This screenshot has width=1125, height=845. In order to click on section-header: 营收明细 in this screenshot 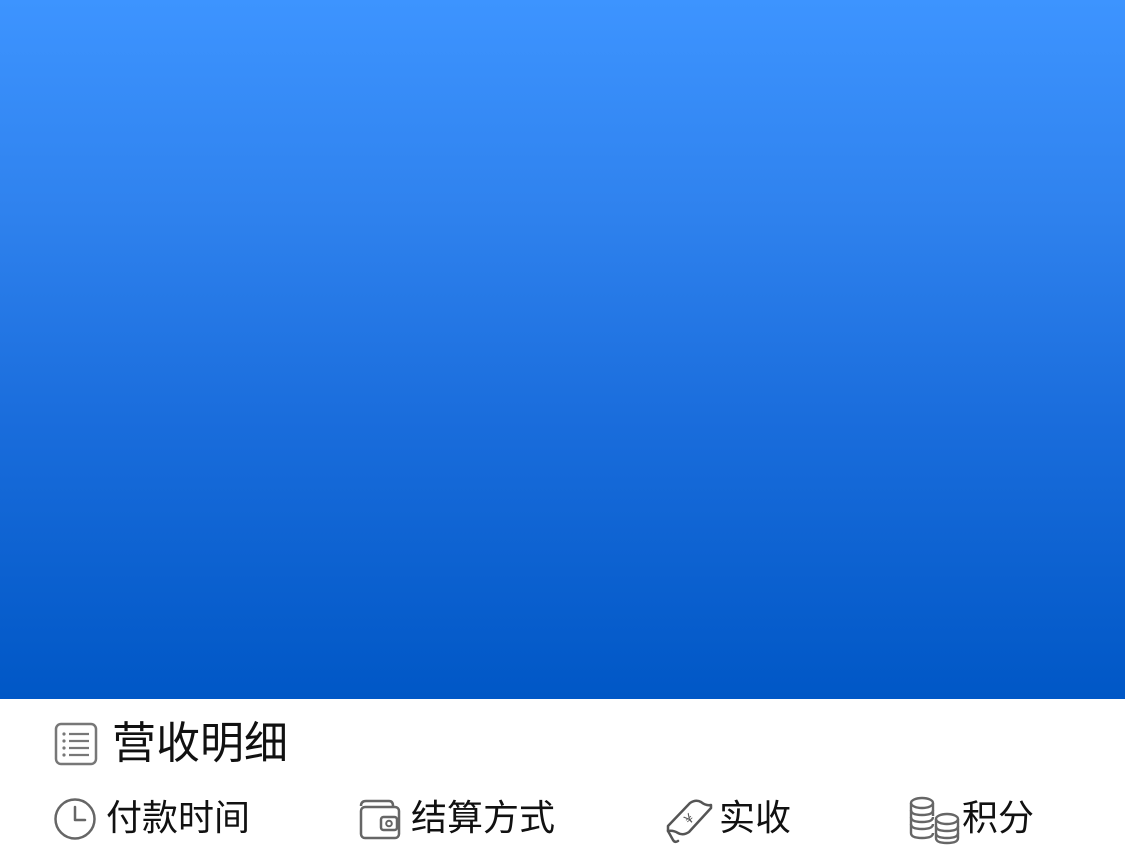, I will do `click(170, 744)`.